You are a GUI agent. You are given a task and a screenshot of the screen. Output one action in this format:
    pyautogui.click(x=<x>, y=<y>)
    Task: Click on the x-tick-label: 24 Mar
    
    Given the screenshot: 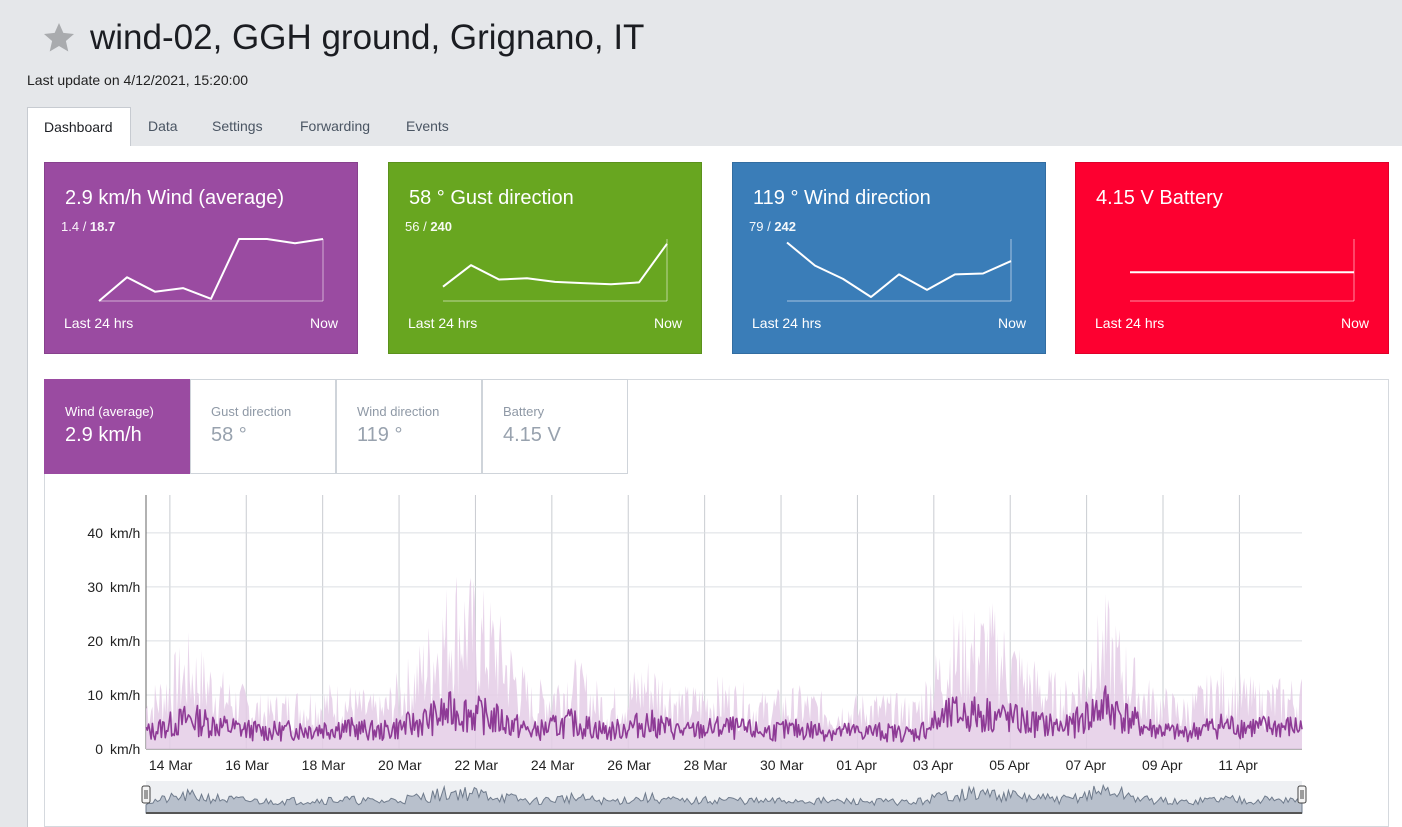 What is the action you would take?
    pyautogui.click(x=553, y=765)
    